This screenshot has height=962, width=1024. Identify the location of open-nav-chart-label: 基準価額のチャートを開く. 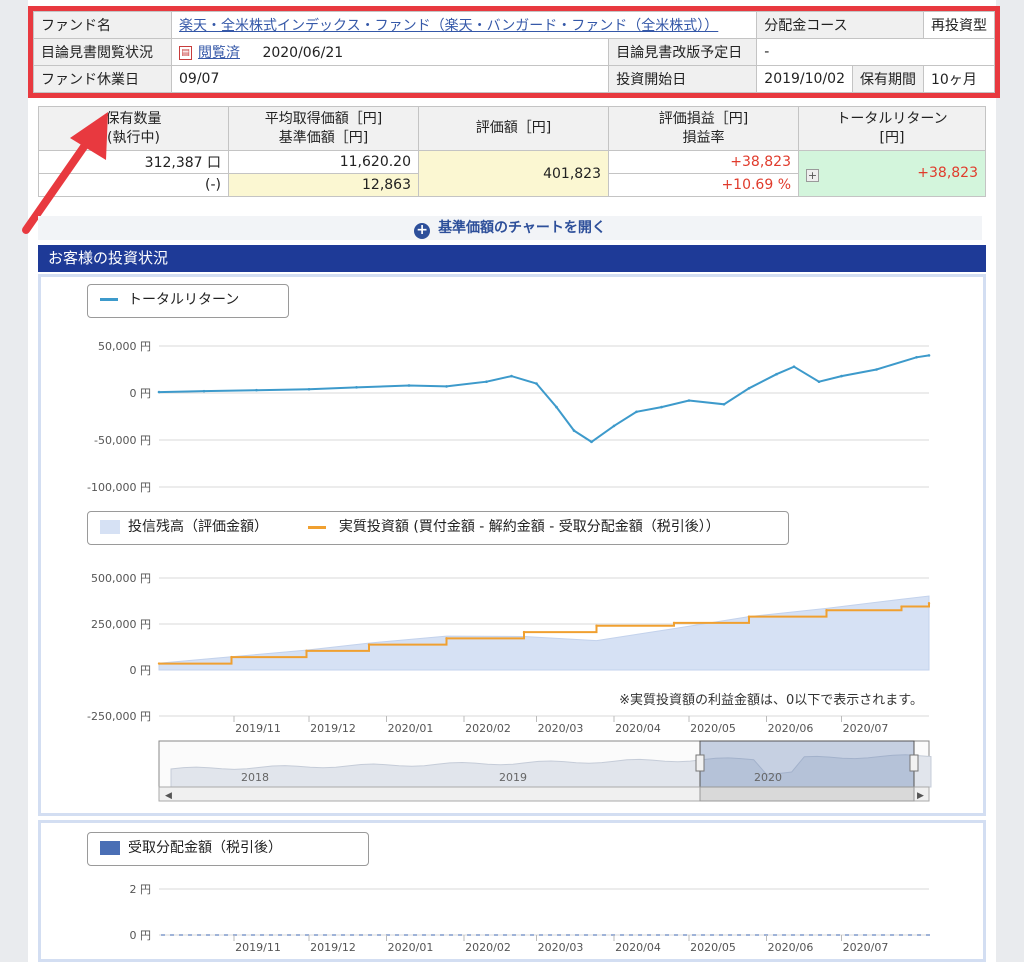
(522, 228).